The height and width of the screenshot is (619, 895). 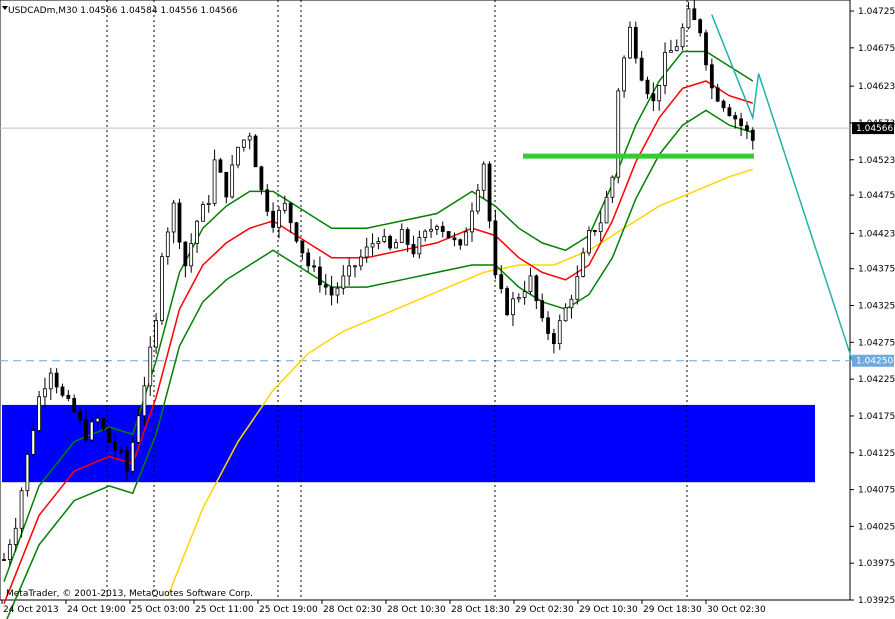 I want to click on x-tick-label-11: 30 Oct 02:30, so click(x=736, y=610).